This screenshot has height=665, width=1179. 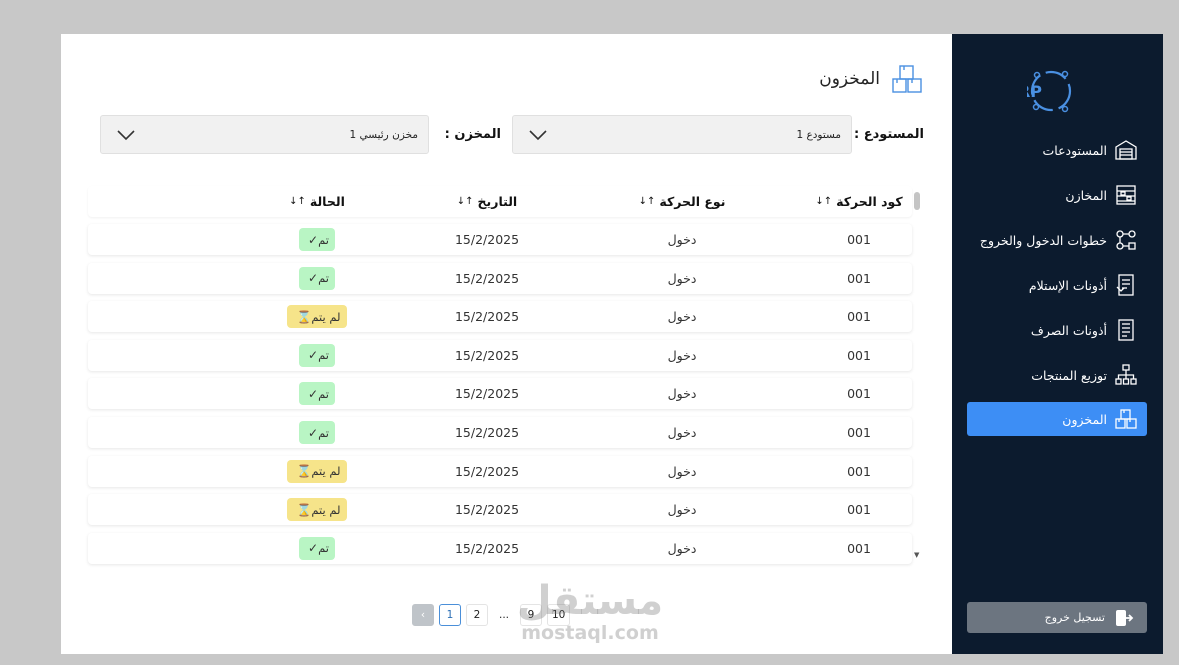 I want to click on logout-label: تسجيل خروج, so click(x=1074, y=617).